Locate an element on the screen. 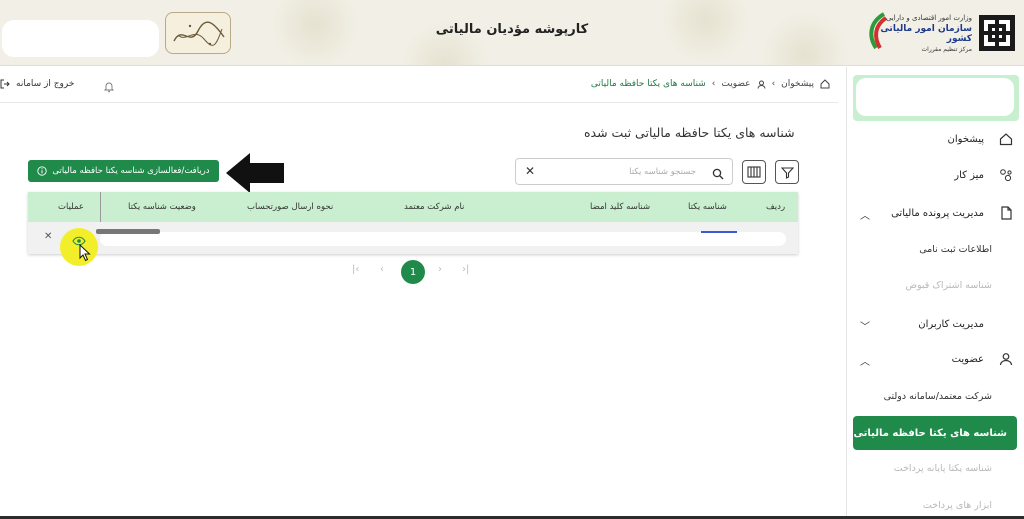 This screenshot has width=1024, height=519. columns-button is located at coordinates (754, 172).